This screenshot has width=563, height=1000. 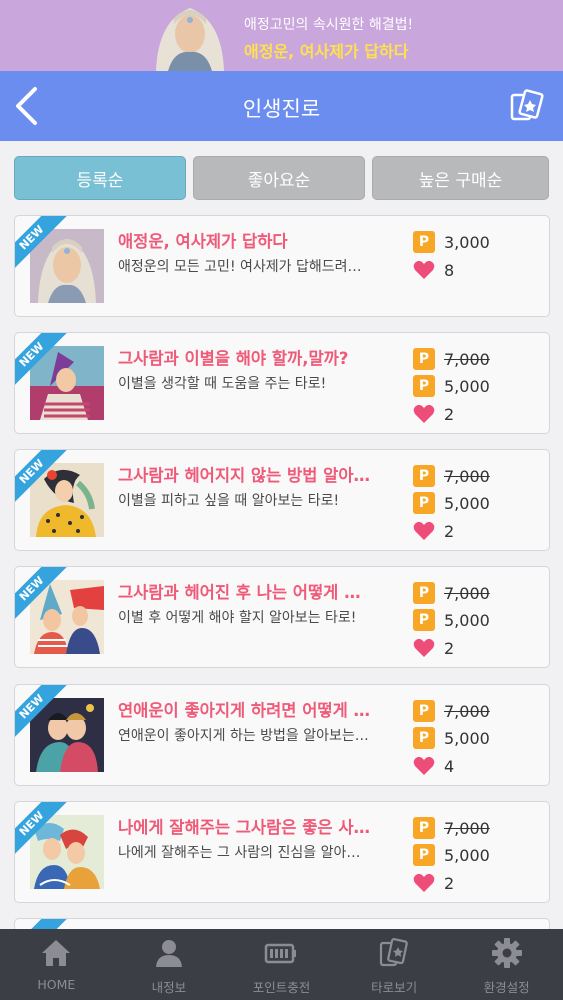 I want to click on nav-tarot: 타로보기, so click(x=394, y=964).